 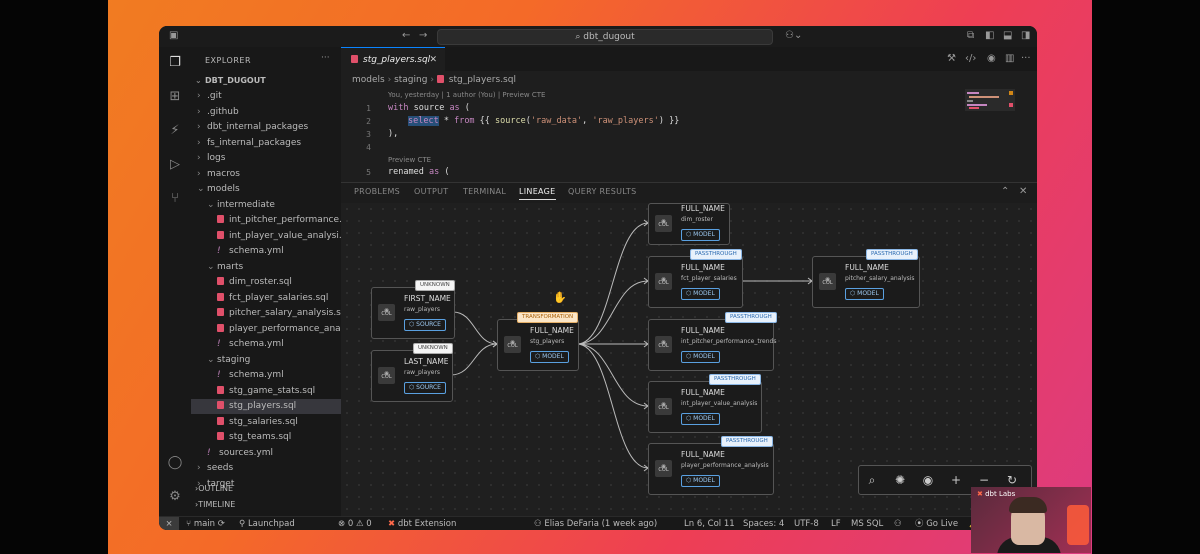 What do you see at coordinates (422, 523) in the screenshot?
I see `dbt-extension-item: ✖ dbt Extension` at bounding box center [422, 523].